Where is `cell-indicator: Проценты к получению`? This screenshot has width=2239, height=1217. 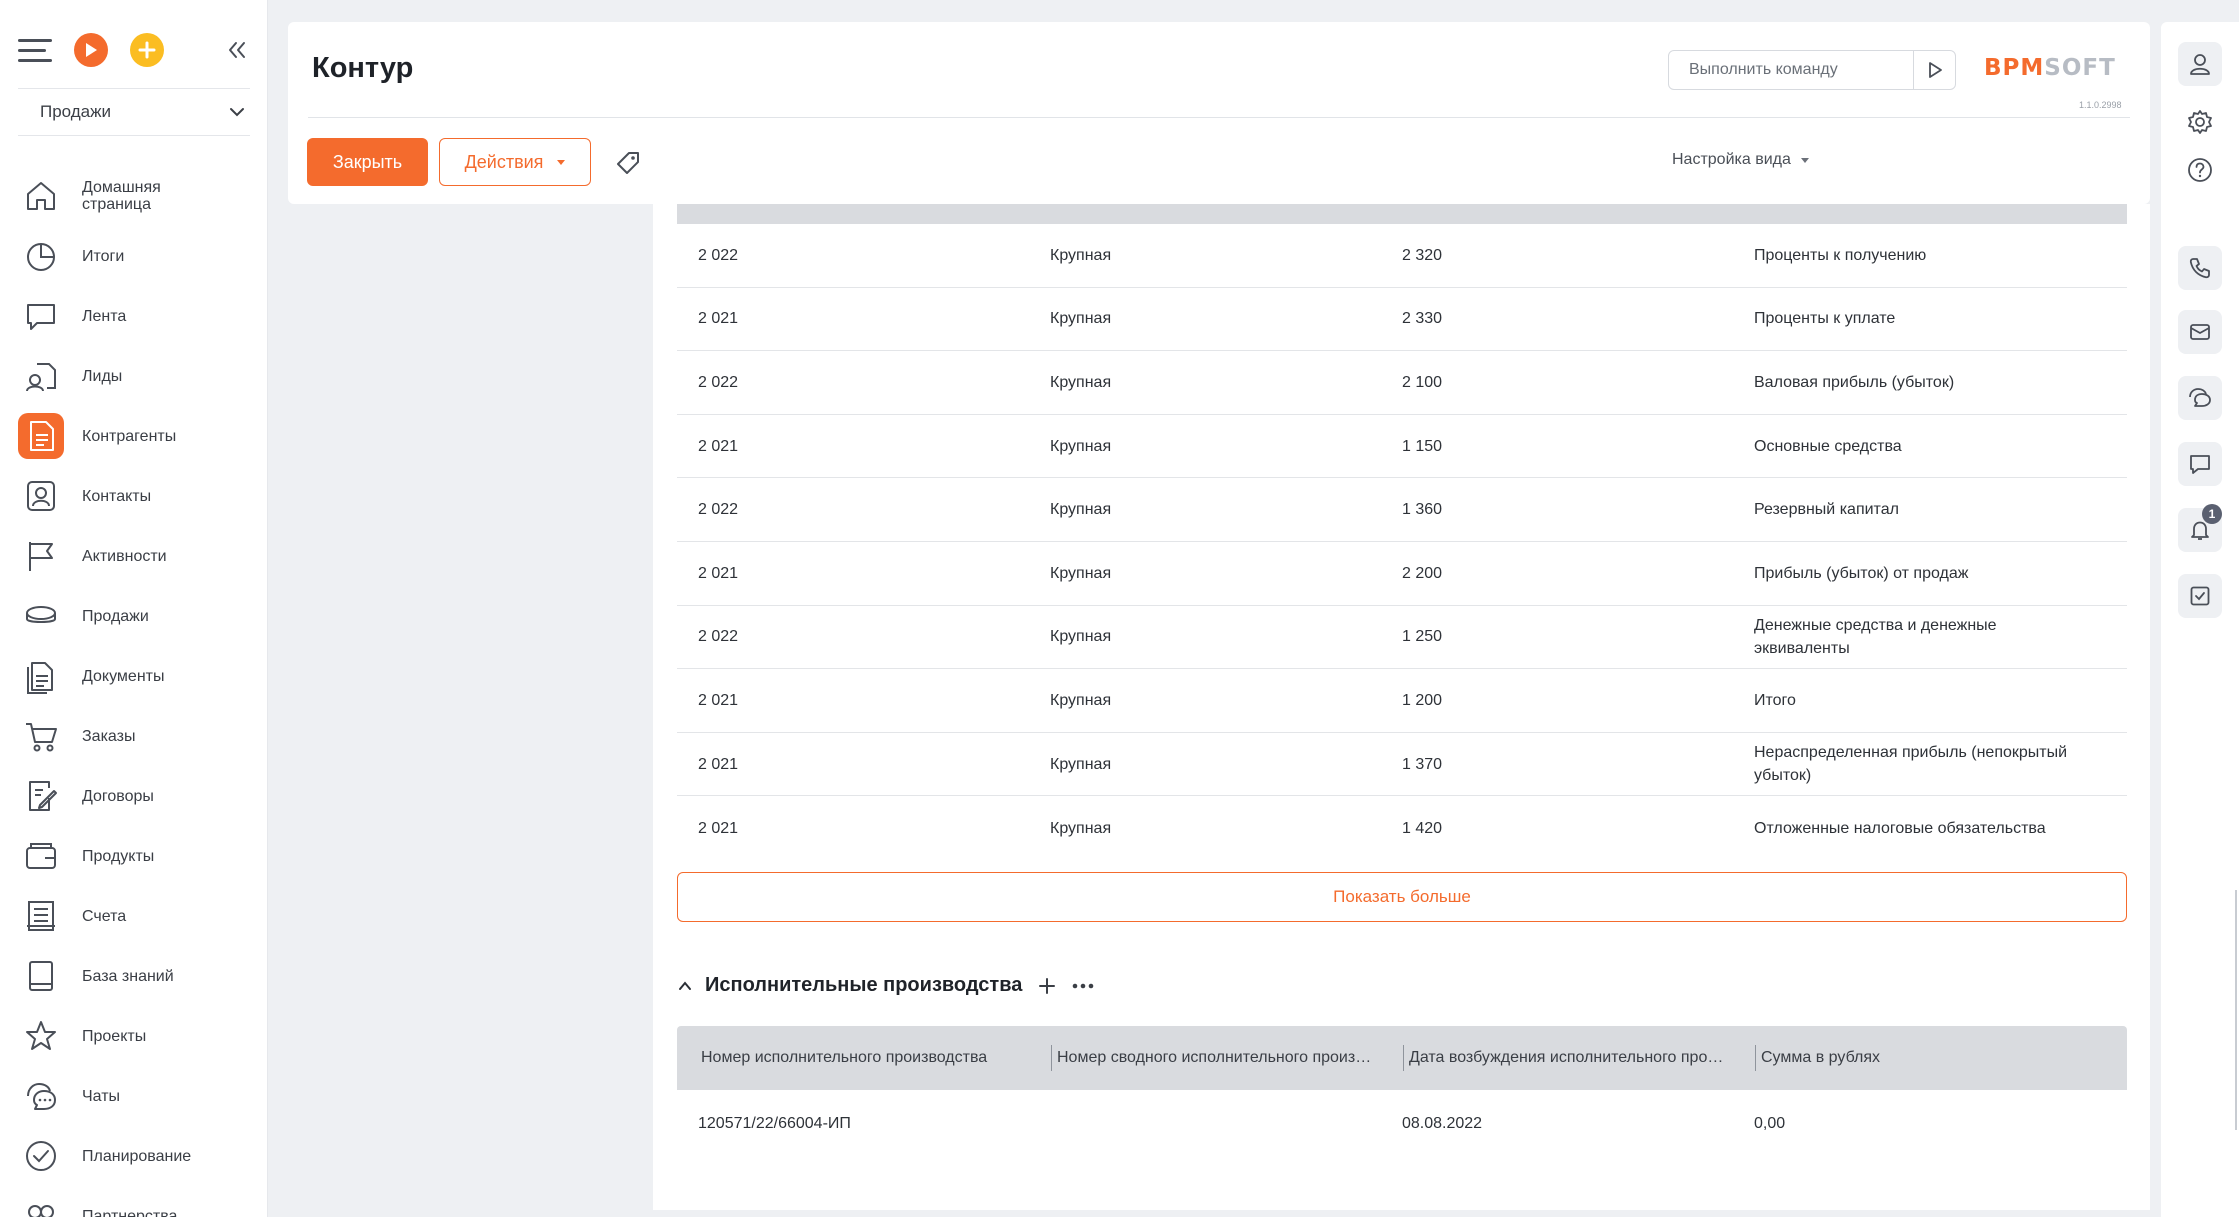
cell-indicator: Проценты к получению is located at coordinates (1840, 255).